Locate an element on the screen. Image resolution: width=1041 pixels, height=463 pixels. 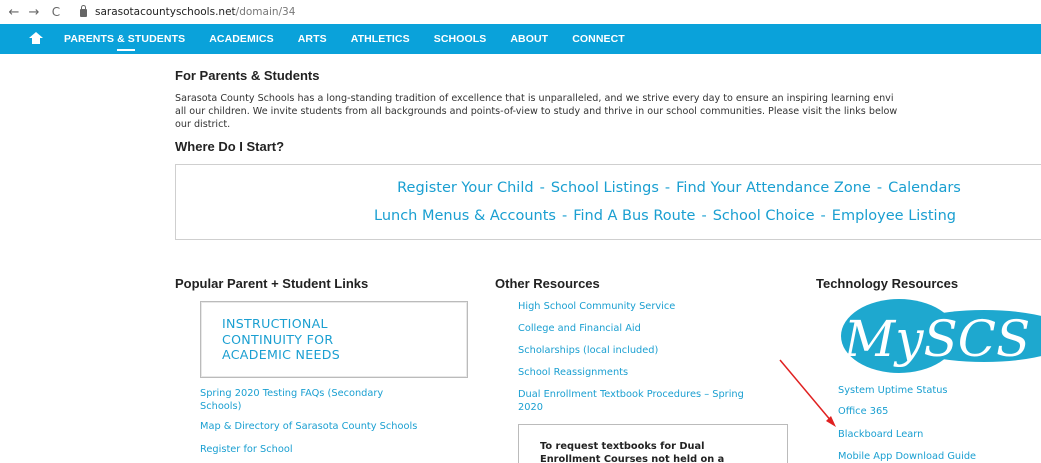
lunch-menus-link: Lunch Menus & Accounts is located at coordinates (465, 216).